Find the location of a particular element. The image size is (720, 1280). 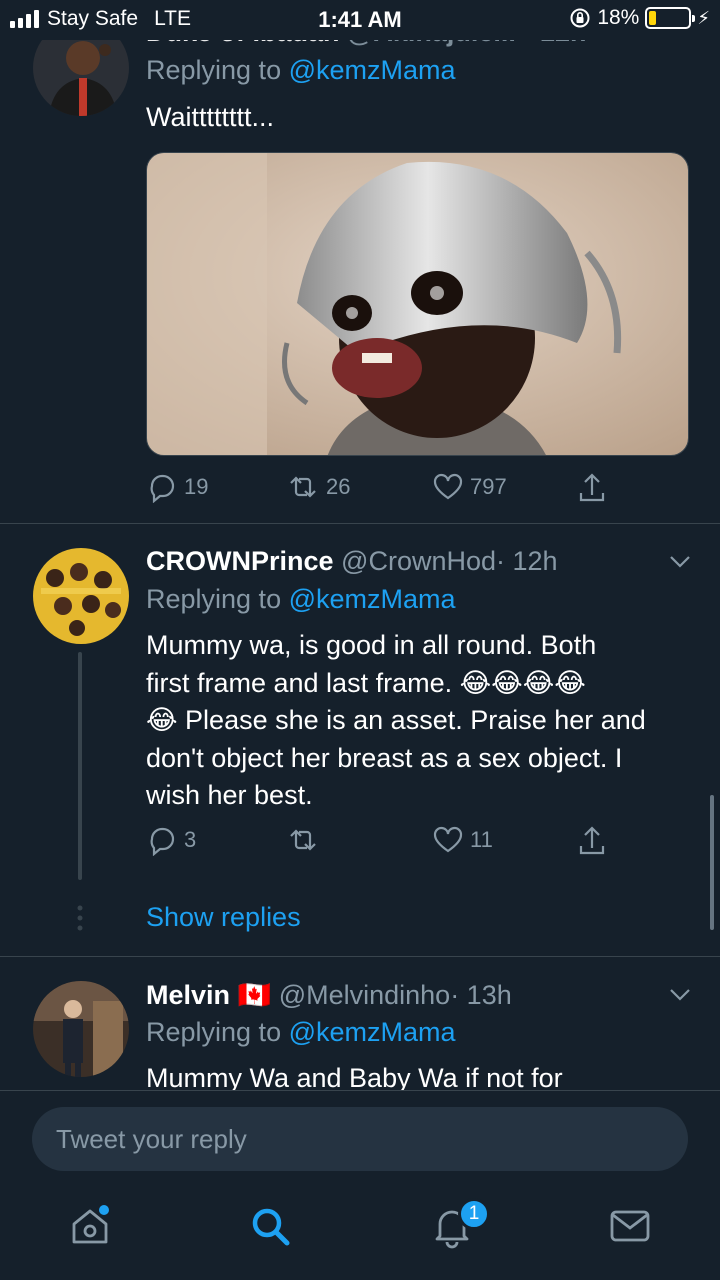

like-button: 11 is located at coordinates (462, 840).